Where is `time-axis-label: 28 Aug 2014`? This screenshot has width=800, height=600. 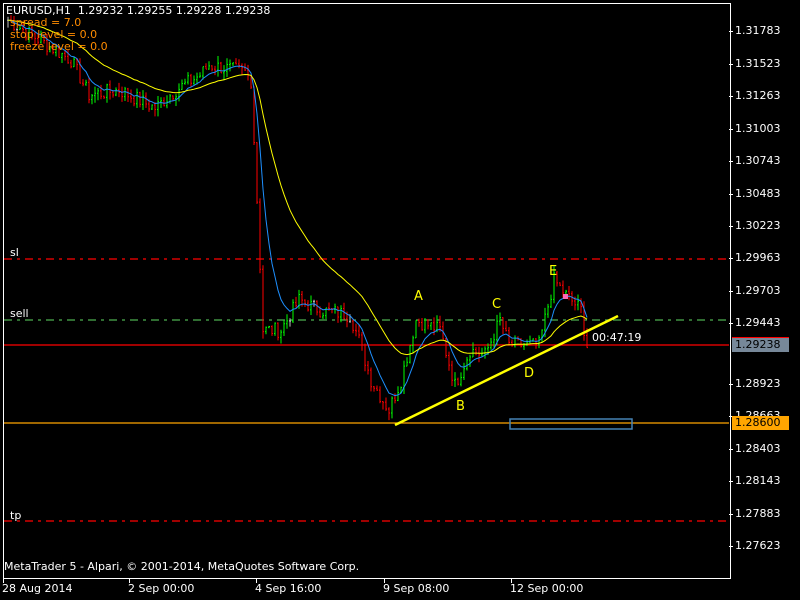
time-axis-label: 28 Aug 2014 is located at coordinates (37, 588).